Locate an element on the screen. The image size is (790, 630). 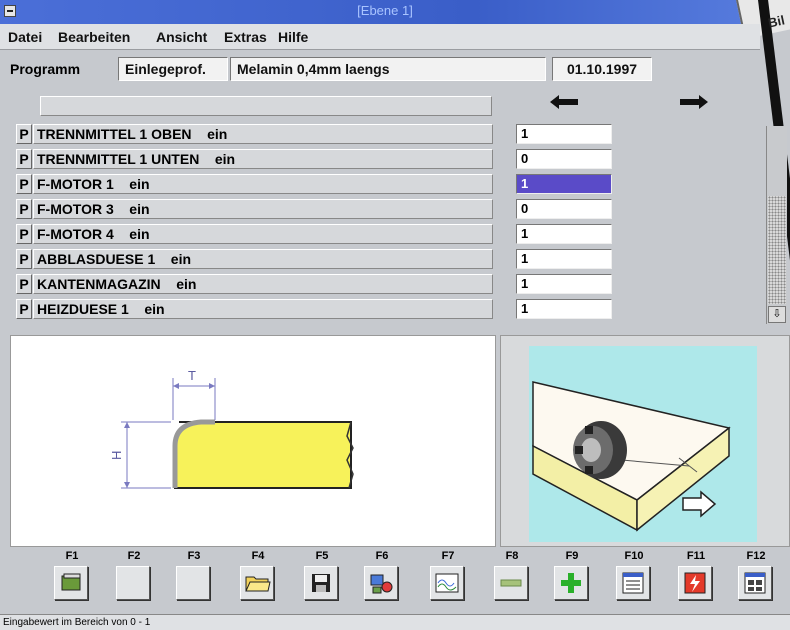
fkey-f8: F8 is located at coordinates (512, 580).